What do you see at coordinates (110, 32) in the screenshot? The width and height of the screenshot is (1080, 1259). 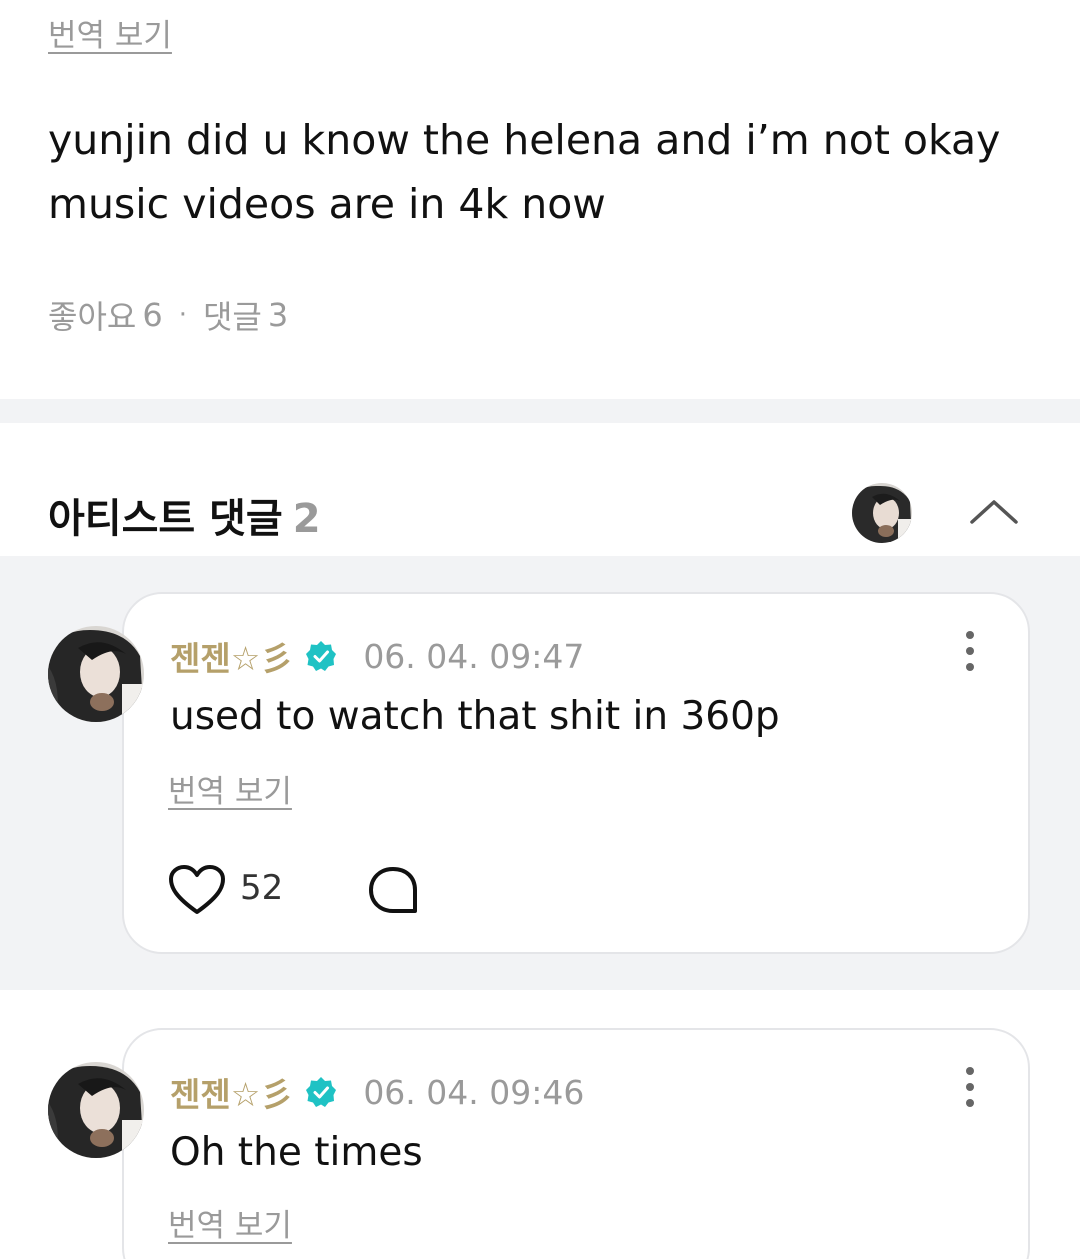 I see `post-translate-link: 번역 보기` at bounding box center [110, 32].